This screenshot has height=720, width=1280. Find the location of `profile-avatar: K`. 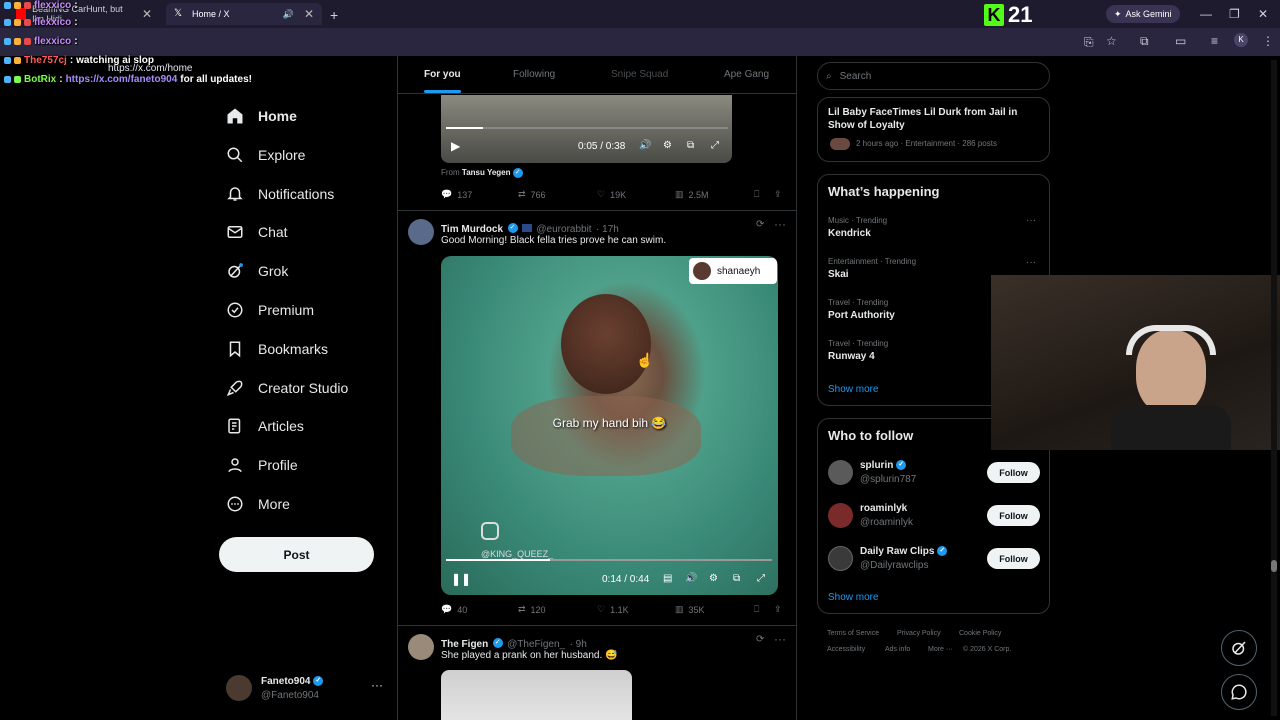

profile-avatar: K is located at coordinates (1241, 40).